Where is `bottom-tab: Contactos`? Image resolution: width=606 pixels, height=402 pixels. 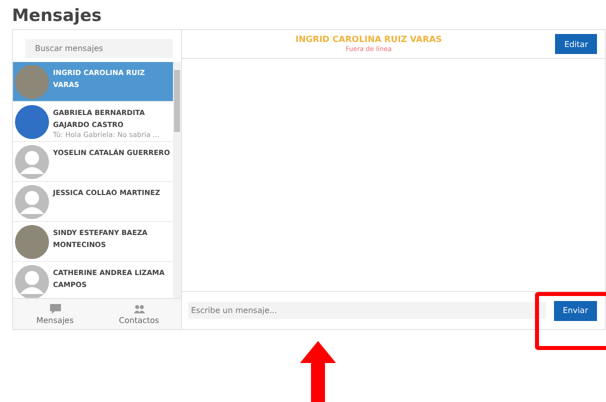 bottom-tab: Contactos is located at coordinates (139, 314).